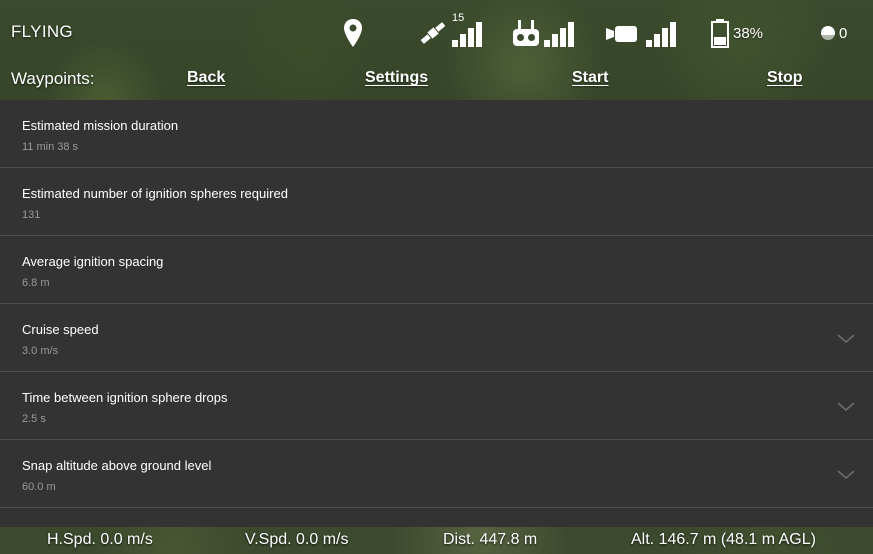  What do you see at coordinates (36, 283) in the screenshot?
I see `setting-value: 6.8 m` at bounding box center [36, 283].